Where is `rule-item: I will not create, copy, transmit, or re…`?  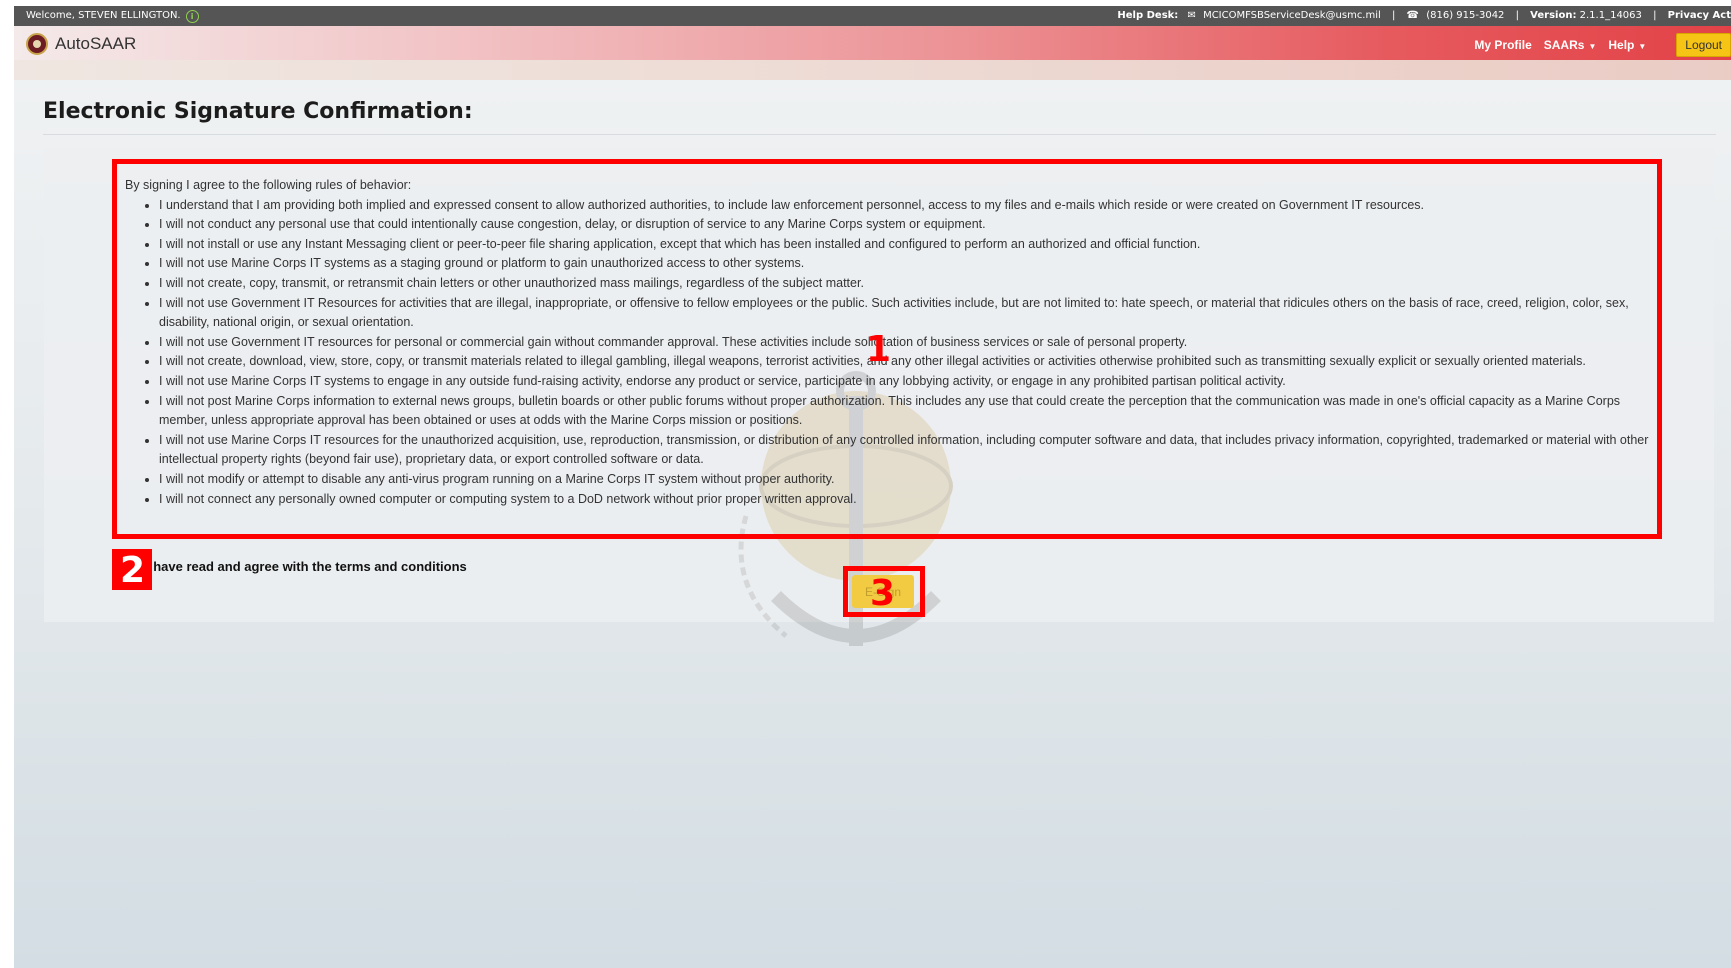 rule-item: I will not create, copy, transmit, or re… is located at coordinates (904, 284).